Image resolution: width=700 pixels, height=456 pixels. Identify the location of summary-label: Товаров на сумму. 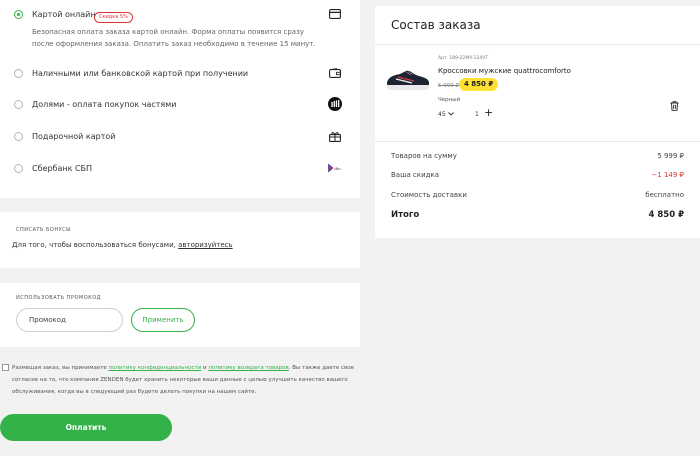
(424, 156).